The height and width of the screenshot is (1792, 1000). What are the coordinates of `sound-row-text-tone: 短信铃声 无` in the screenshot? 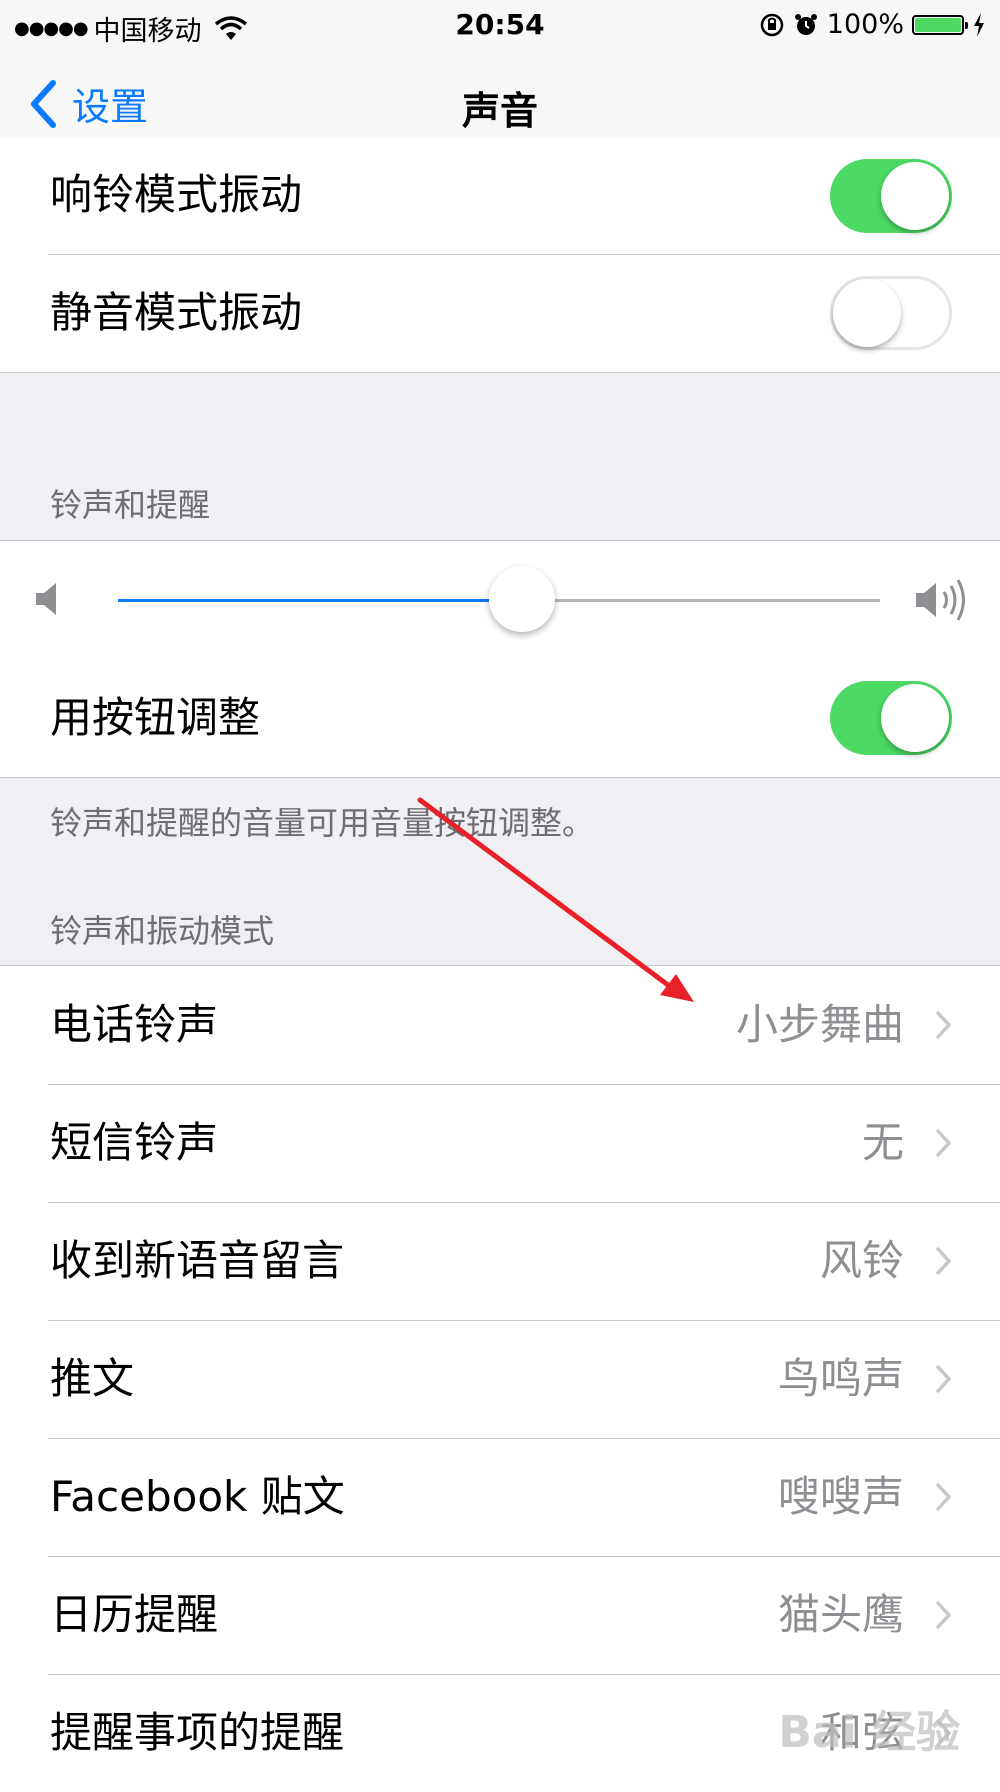 It's located at (500, 1143).